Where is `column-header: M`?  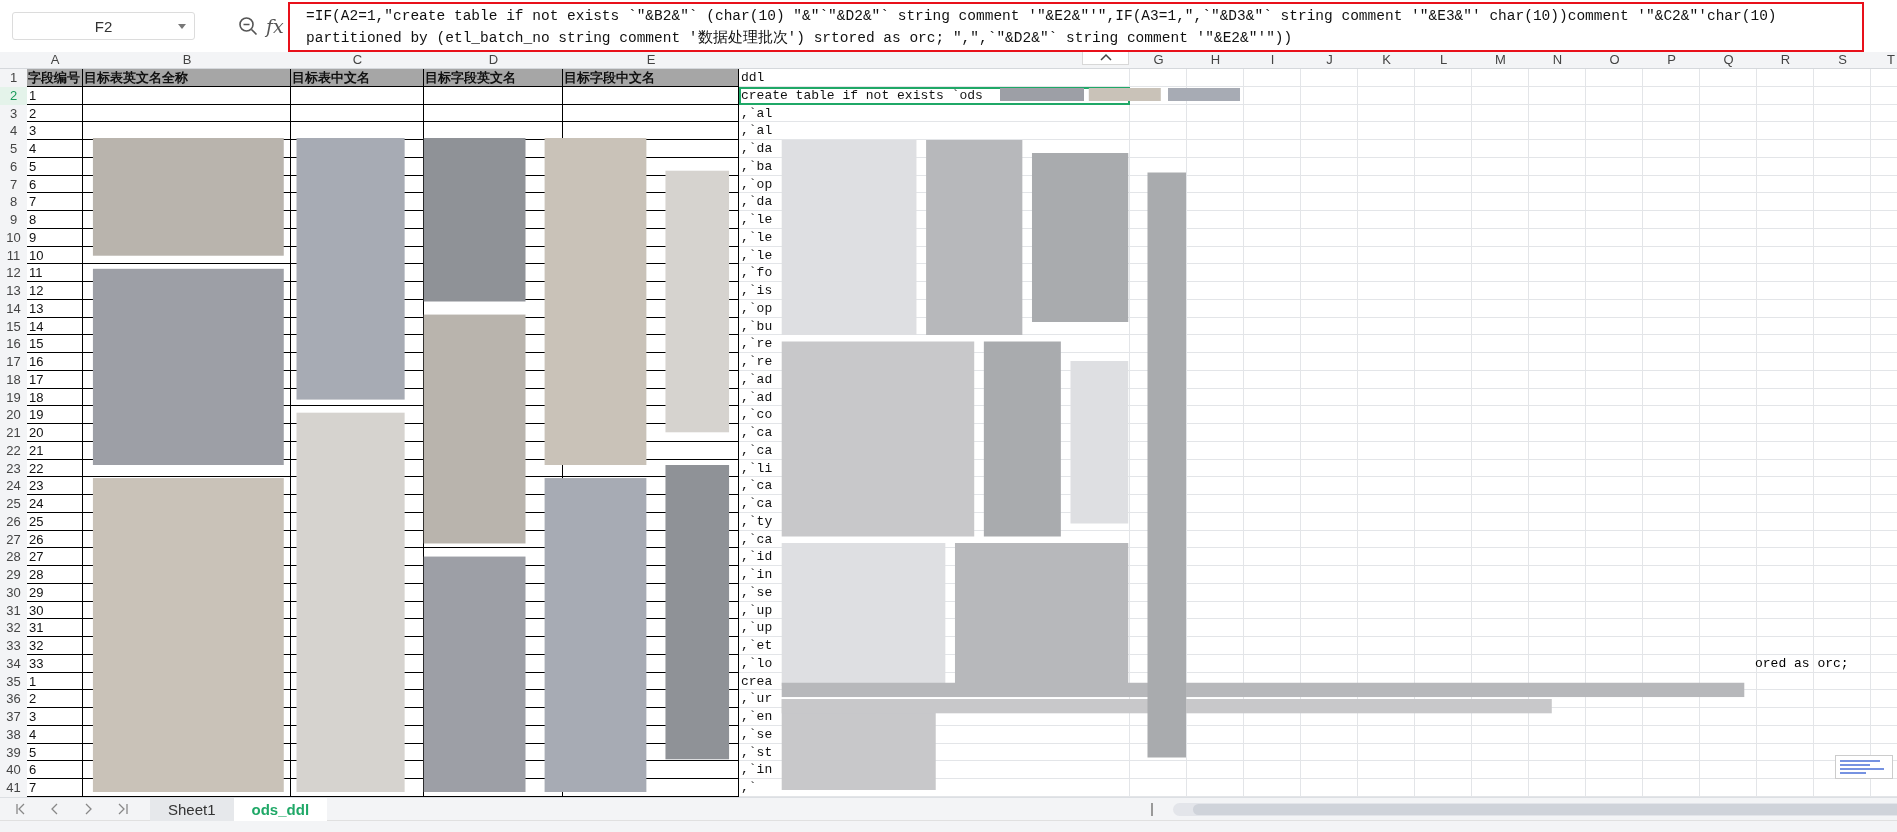 column-header: M is located at coordinates (1500, 59).